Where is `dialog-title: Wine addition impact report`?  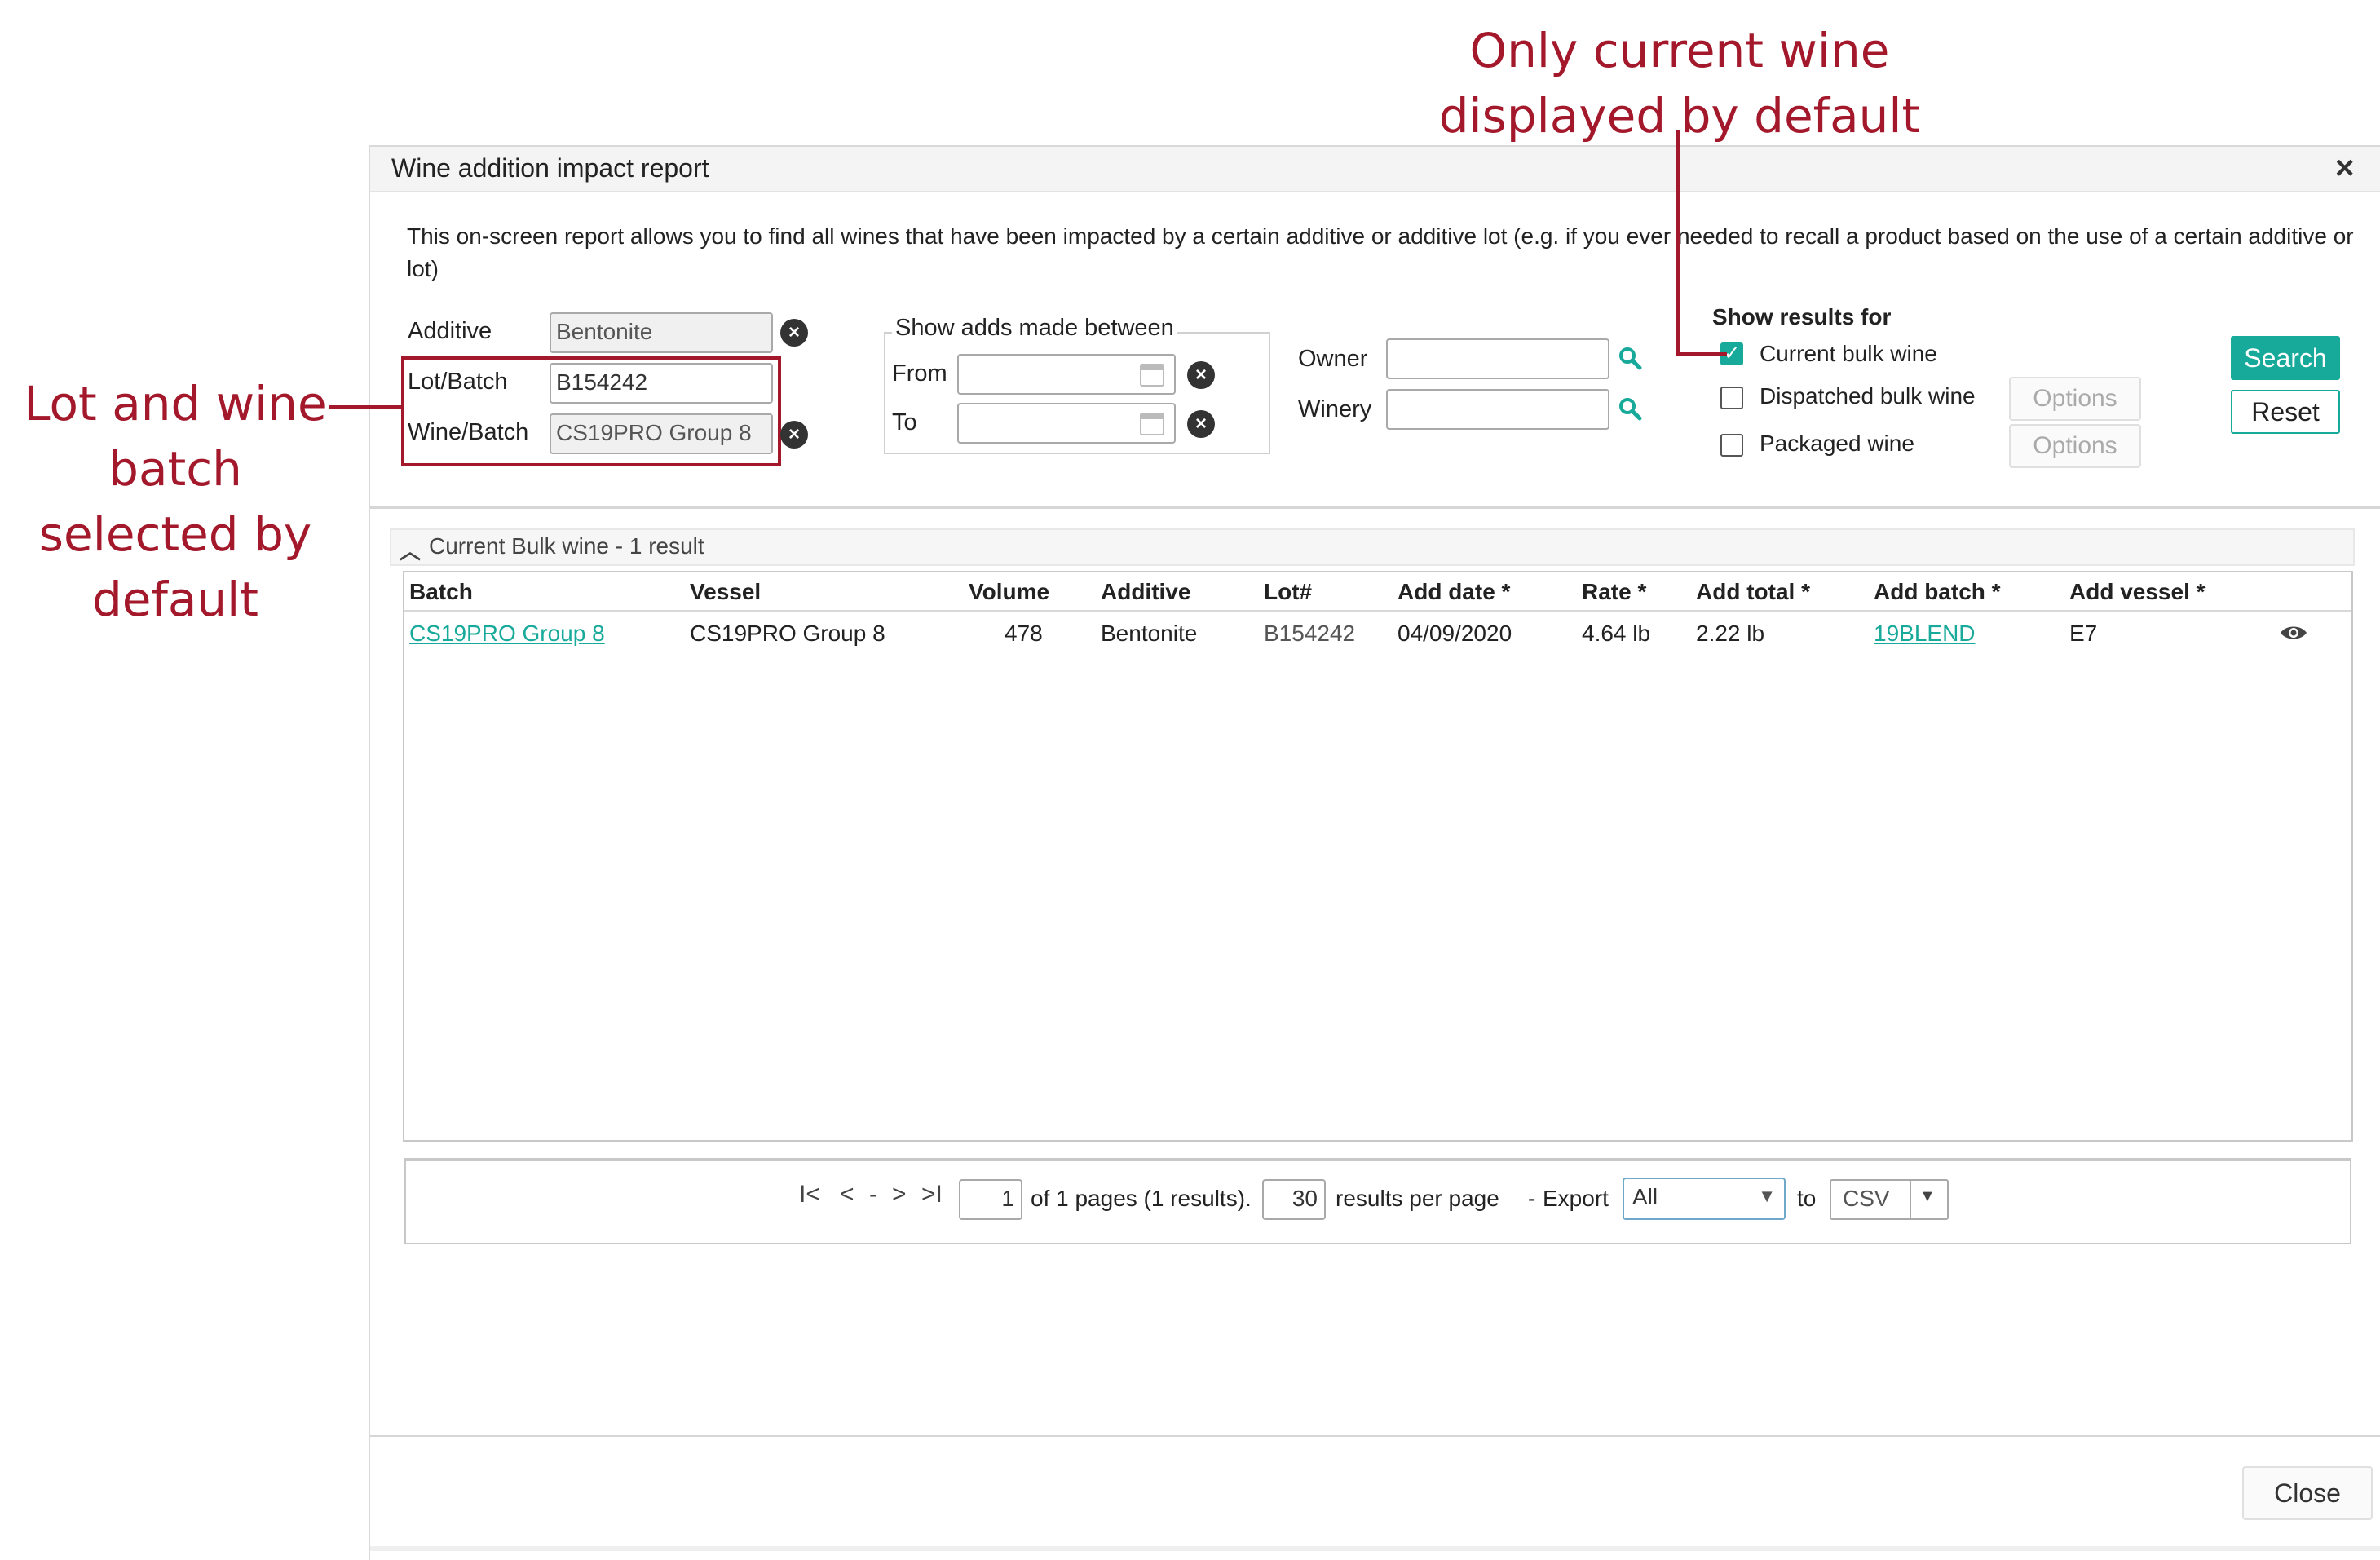
dialog-title: Wine addition impact report is located at coordinates (550, 168).